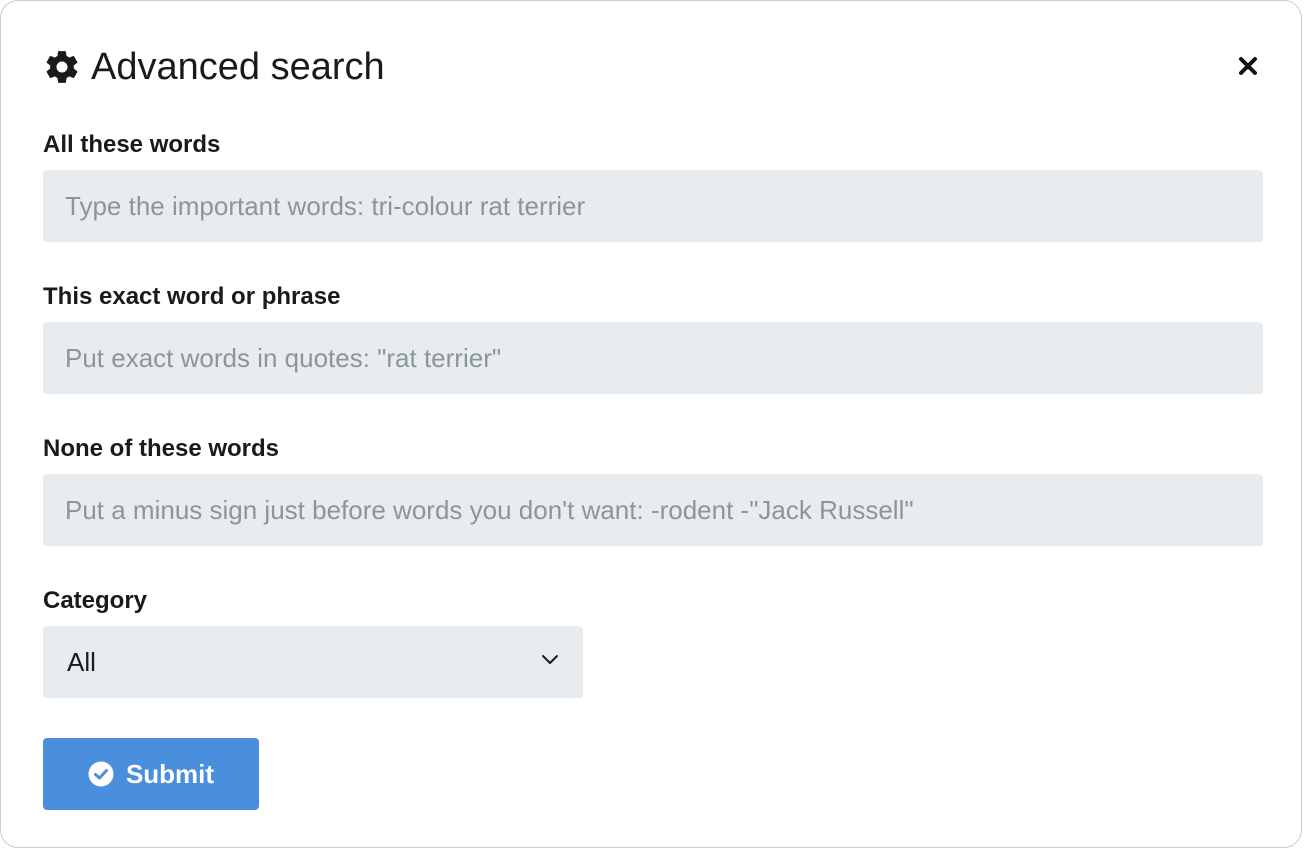 The image size is (1304, 850). I want to click on category-label: Category, so click(95, 600).